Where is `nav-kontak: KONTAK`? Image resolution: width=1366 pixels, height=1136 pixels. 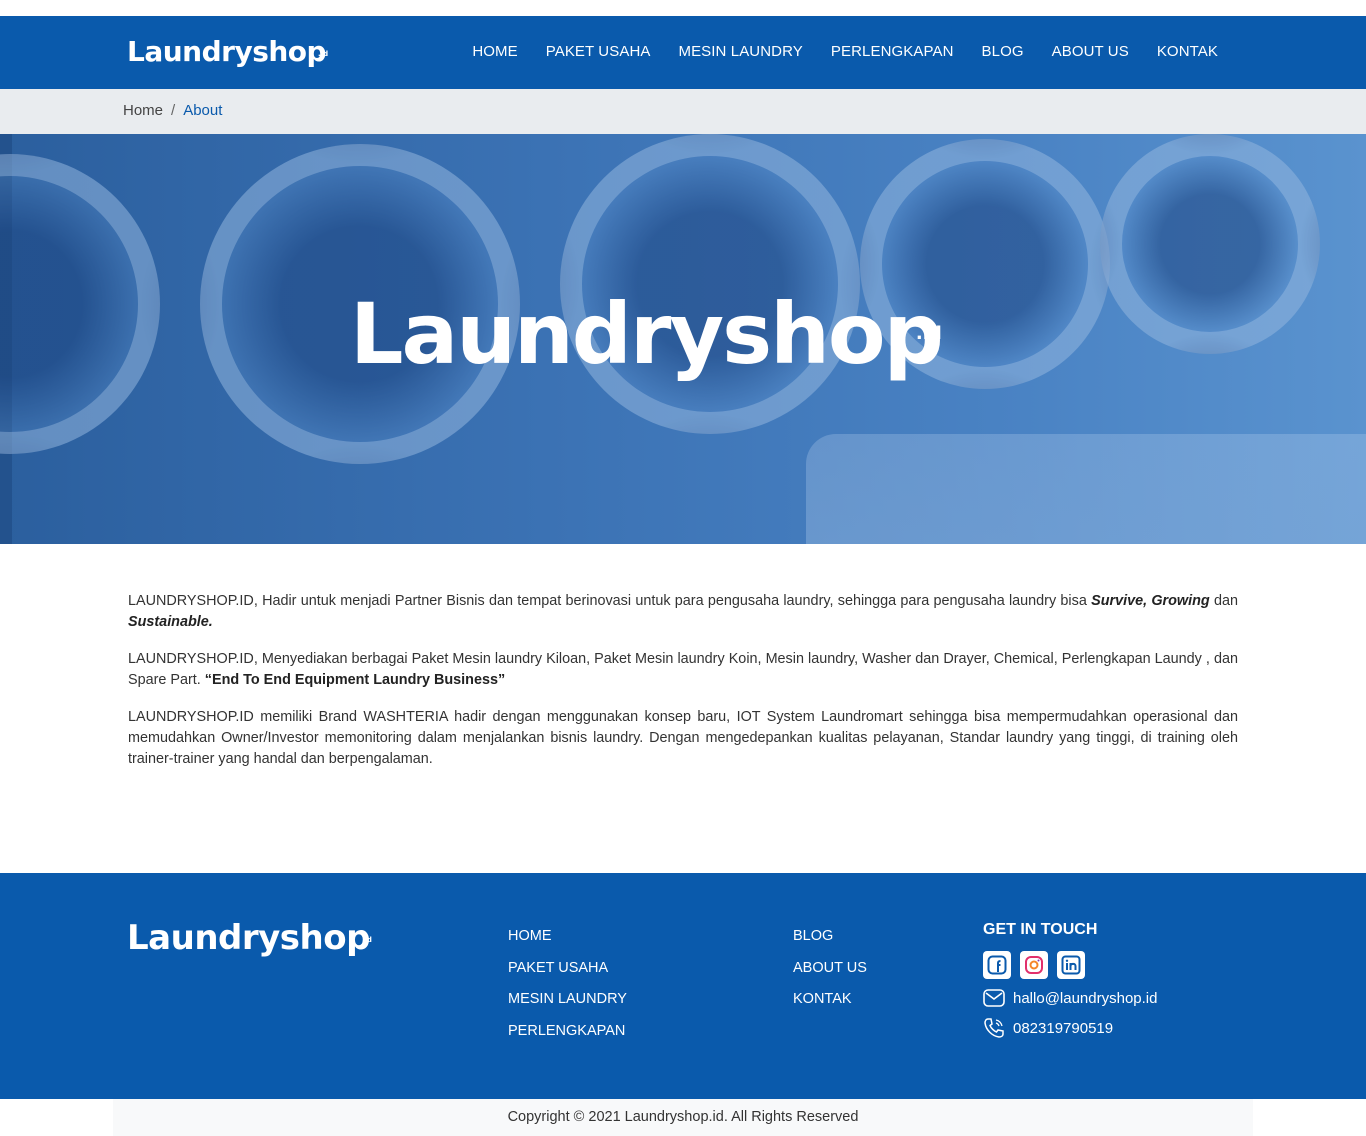
nav-kontak: KONTAK is located at coordinates (1187, 51).